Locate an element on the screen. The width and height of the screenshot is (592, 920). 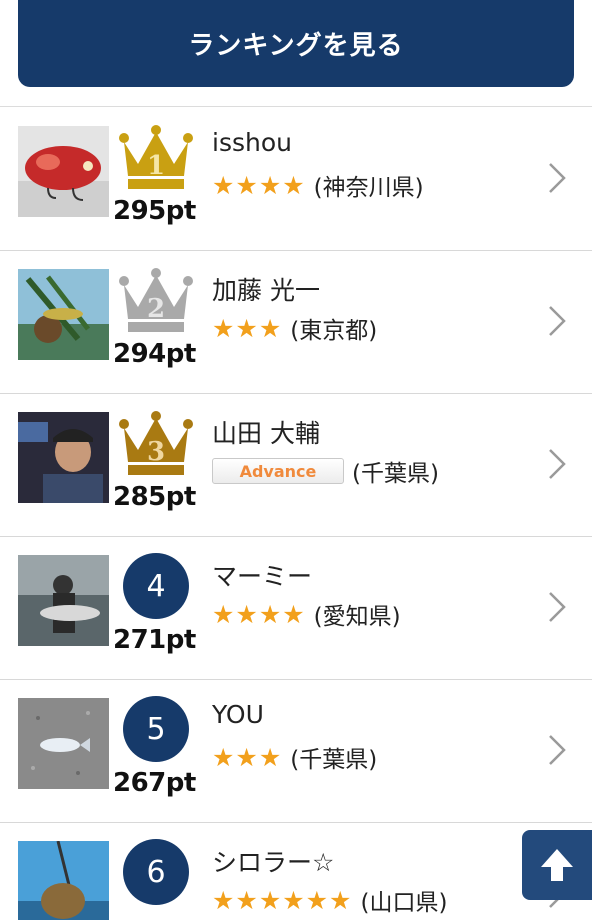
prefecture: (愛知県) is located at coordinates (357, 617).